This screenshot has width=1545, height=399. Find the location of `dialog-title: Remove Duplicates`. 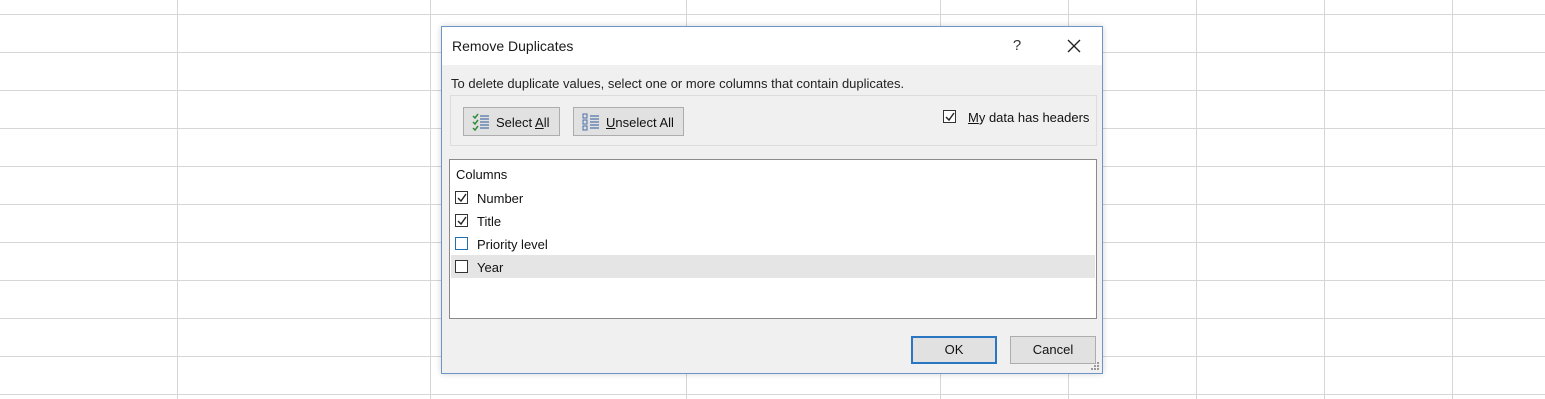

dialog-title: Remove Duplicates is located at coordinates (513, 46).